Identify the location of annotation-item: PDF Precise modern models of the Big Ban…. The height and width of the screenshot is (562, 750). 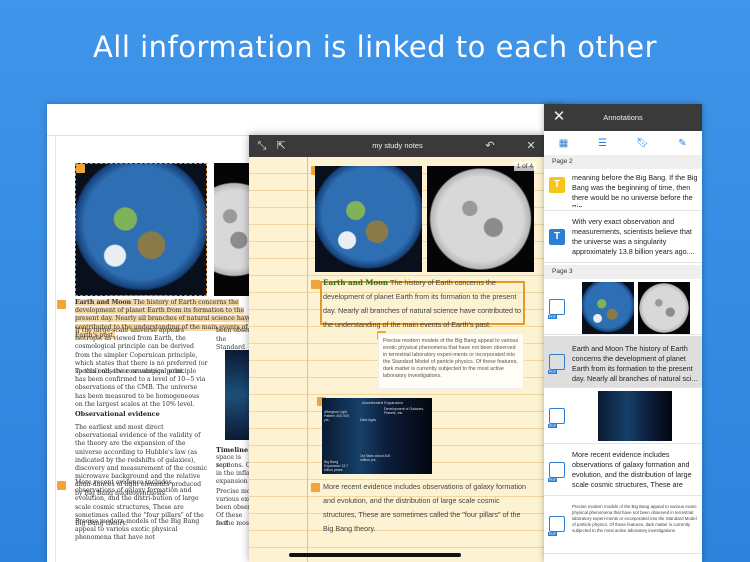
(623, 525).